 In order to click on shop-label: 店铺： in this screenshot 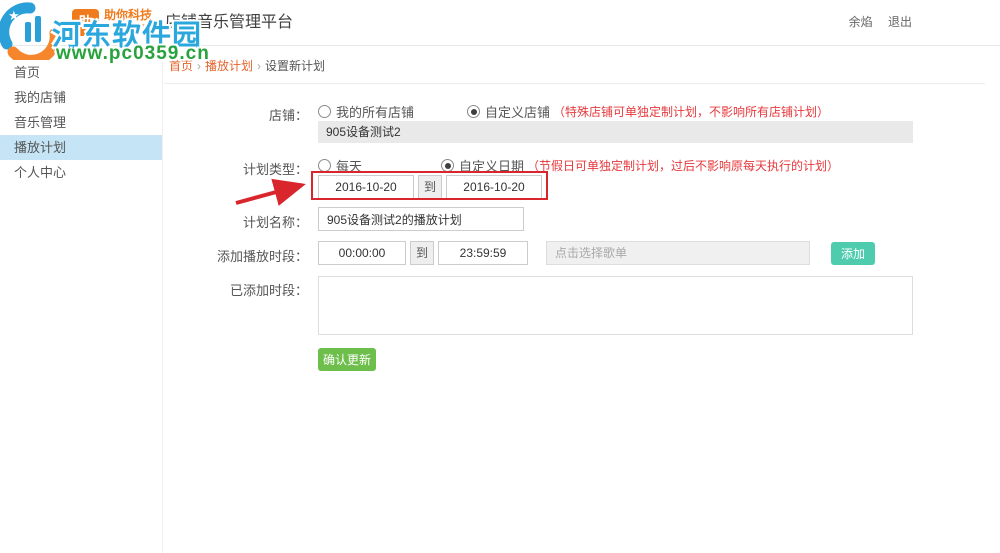, I will do `click(288, 115)`.